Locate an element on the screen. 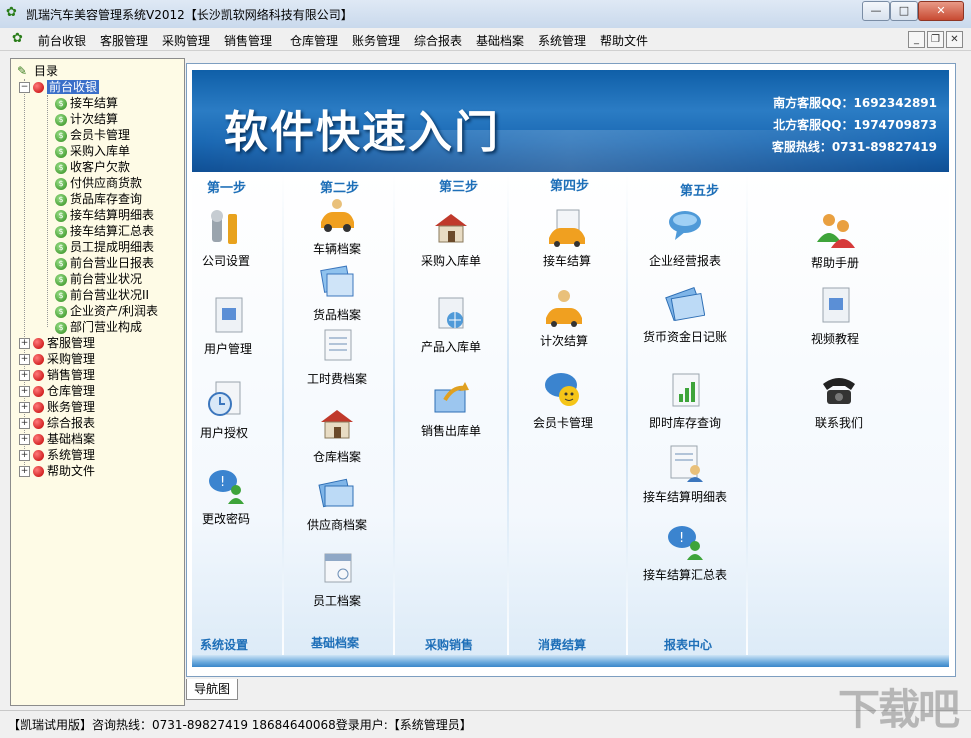  chart-document-icon is located at coordinates (685, 390).